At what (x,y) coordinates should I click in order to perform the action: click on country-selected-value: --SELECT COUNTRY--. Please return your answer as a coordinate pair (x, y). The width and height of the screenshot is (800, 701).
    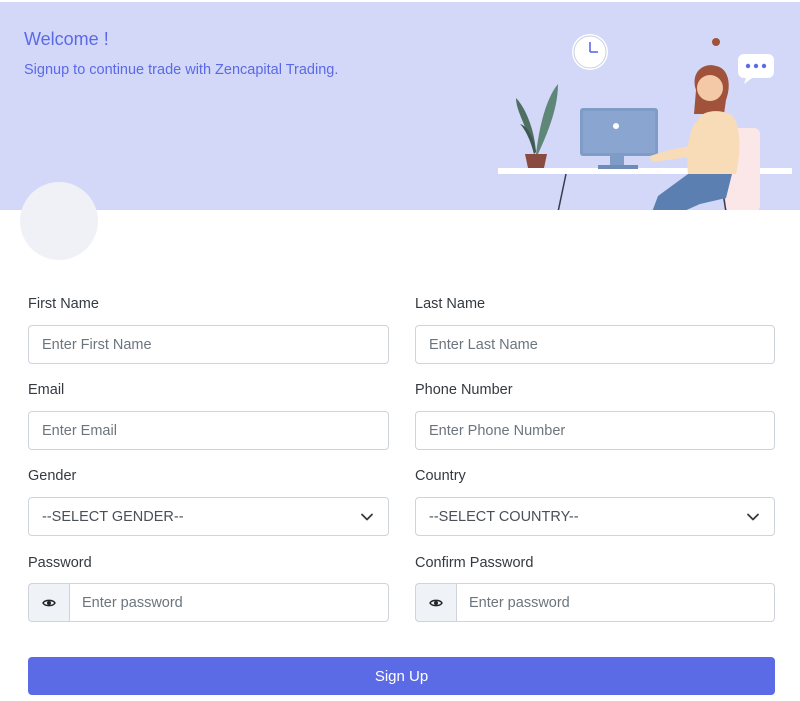
    Looking at the image, I should click on (504, 516).